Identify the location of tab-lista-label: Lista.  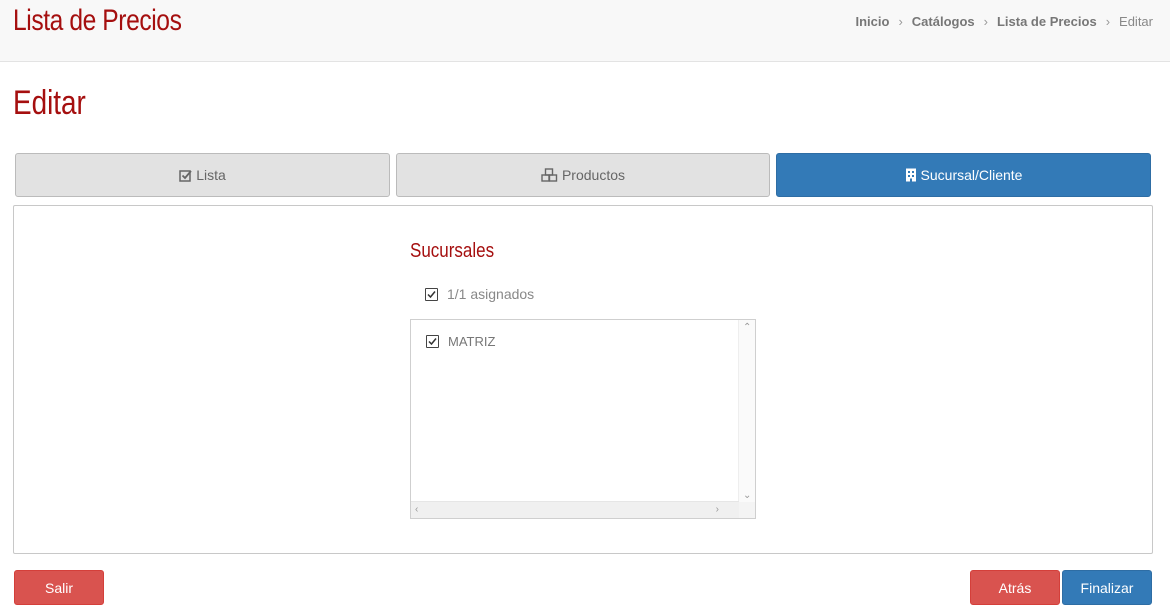
(211, 175).